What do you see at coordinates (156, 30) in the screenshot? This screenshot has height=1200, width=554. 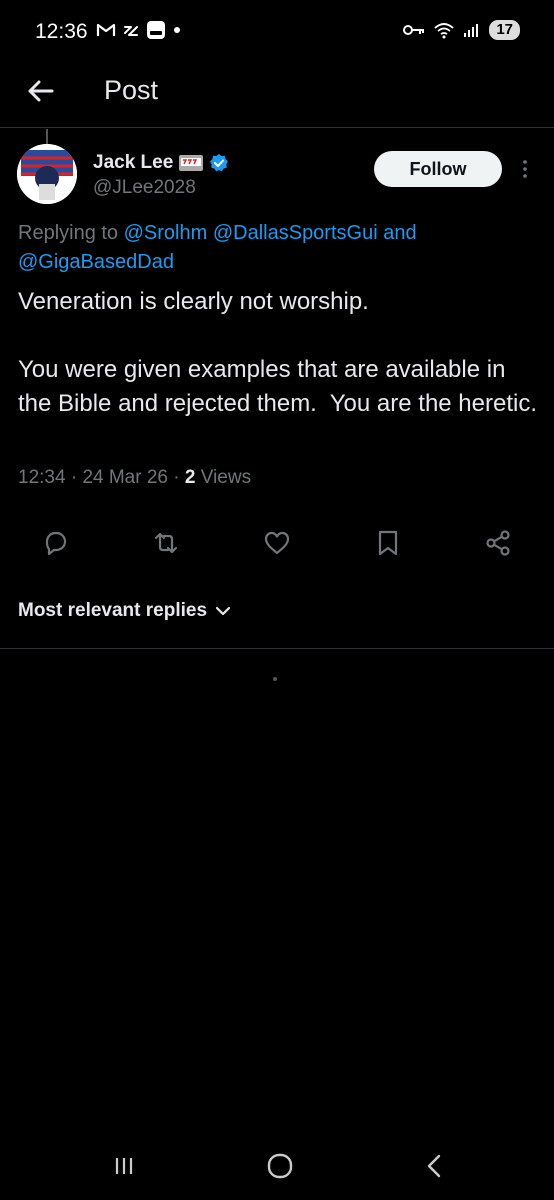 I see `app-icon` at bounding box center [156, 30].